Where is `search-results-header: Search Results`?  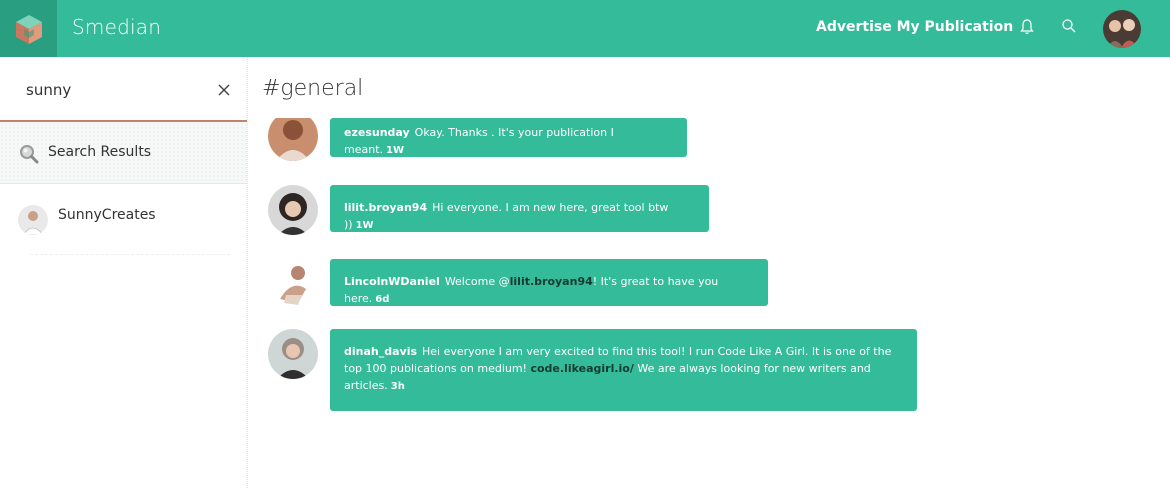
search-results-header: Search Results is located at coordinates (123, 153).